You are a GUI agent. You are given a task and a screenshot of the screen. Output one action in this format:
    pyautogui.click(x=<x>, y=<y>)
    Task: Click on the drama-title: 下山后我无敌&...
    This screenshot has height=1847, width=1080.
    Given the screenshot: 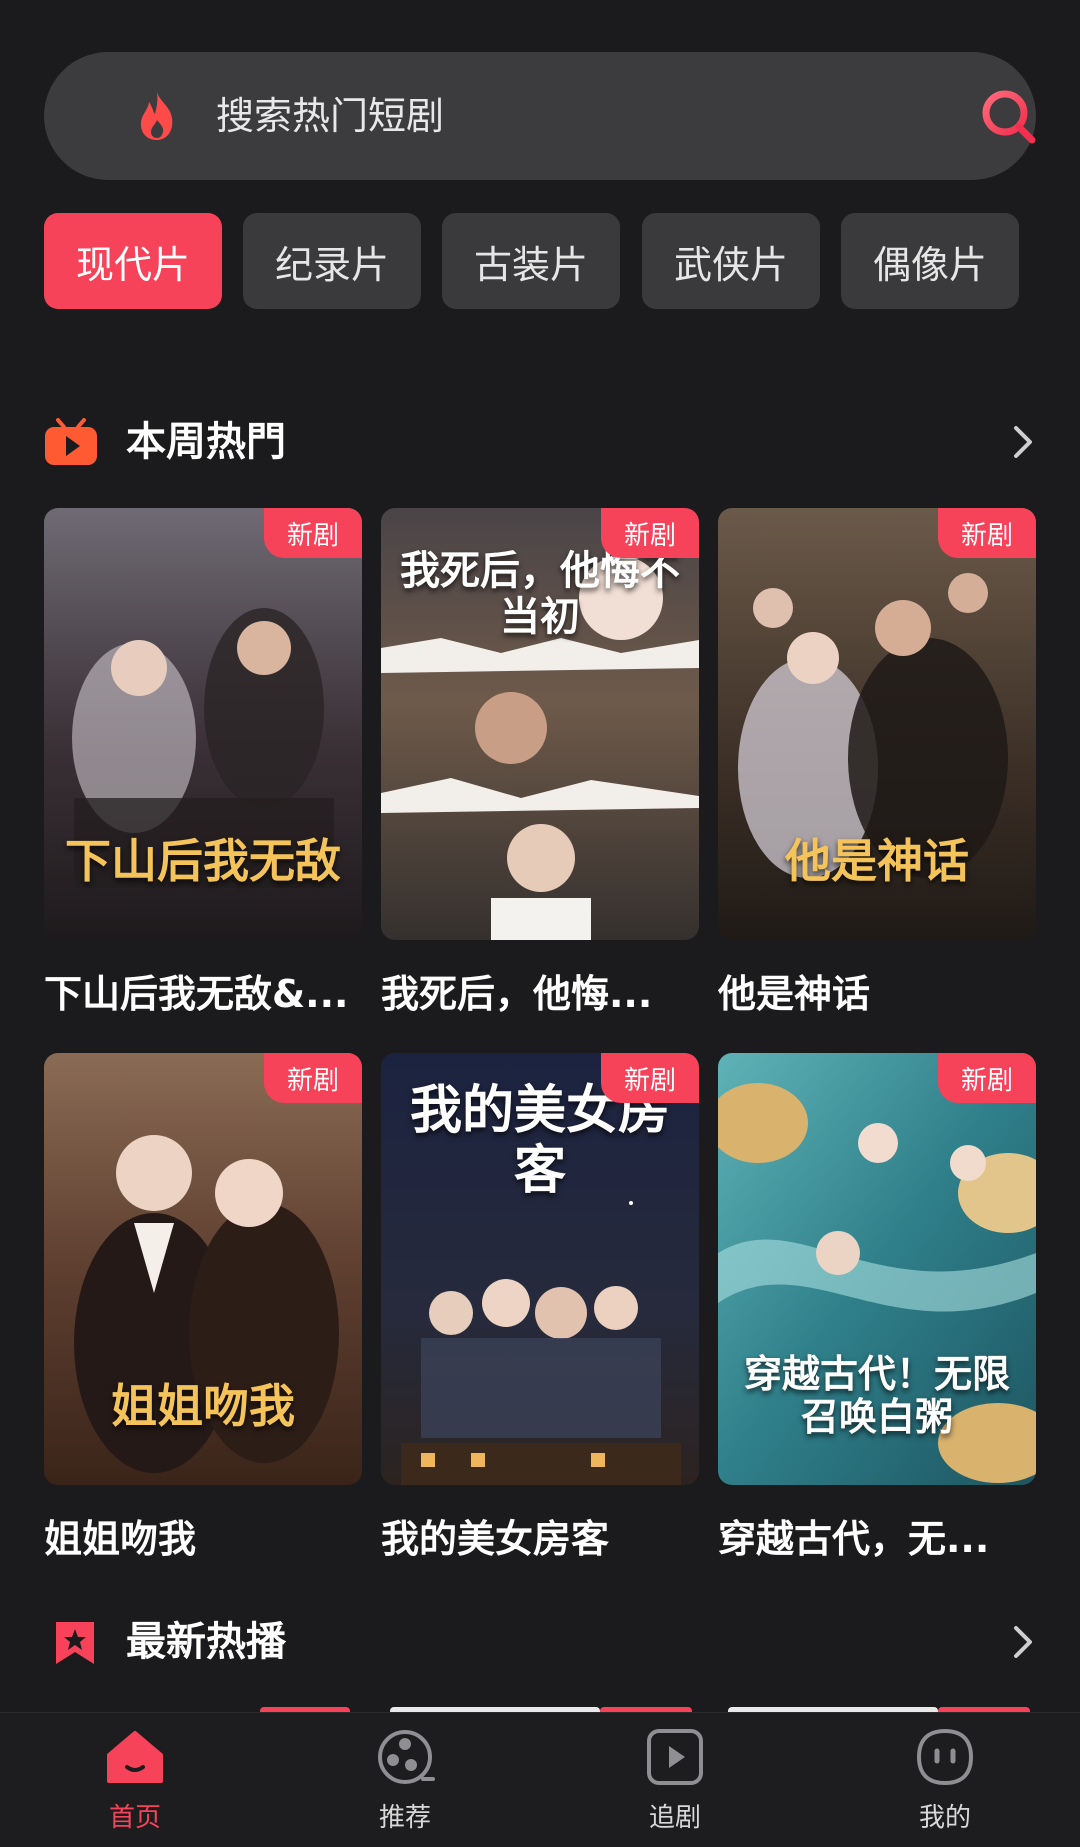 What is the action you would take?
    pyautogui.click(x=203, y=994)
    